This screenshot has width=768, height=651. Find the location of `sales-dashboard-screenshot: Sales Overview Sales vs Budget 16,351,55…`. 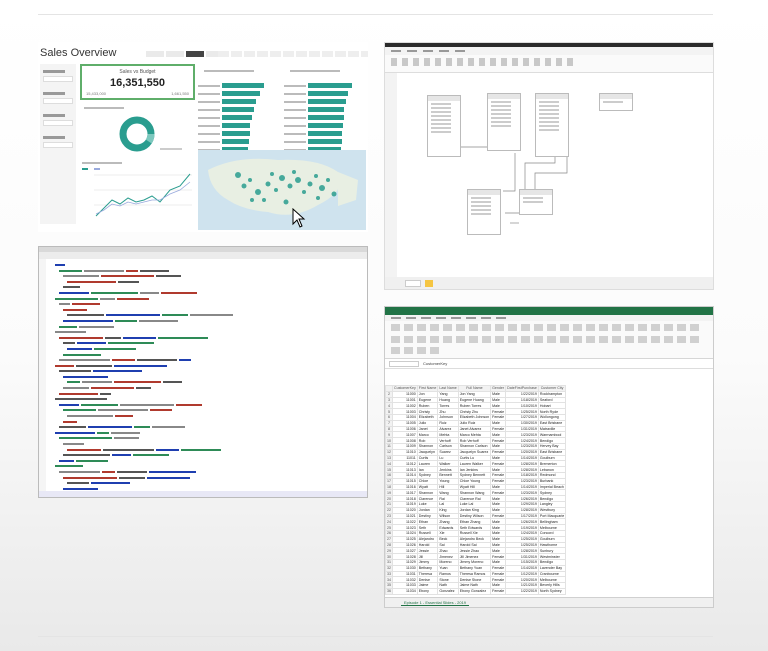

sales-dashboard-screenshot: Sales Overview Sales vs Budget 16,351,55… is located at coordinates (203, 137).